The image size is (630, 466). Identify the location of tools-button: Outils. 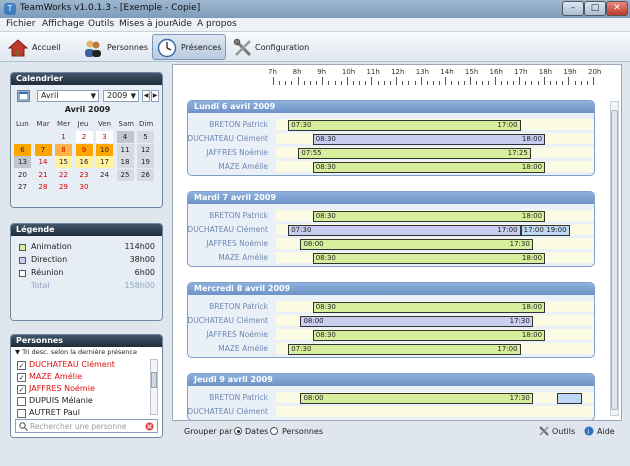
(563, 431).